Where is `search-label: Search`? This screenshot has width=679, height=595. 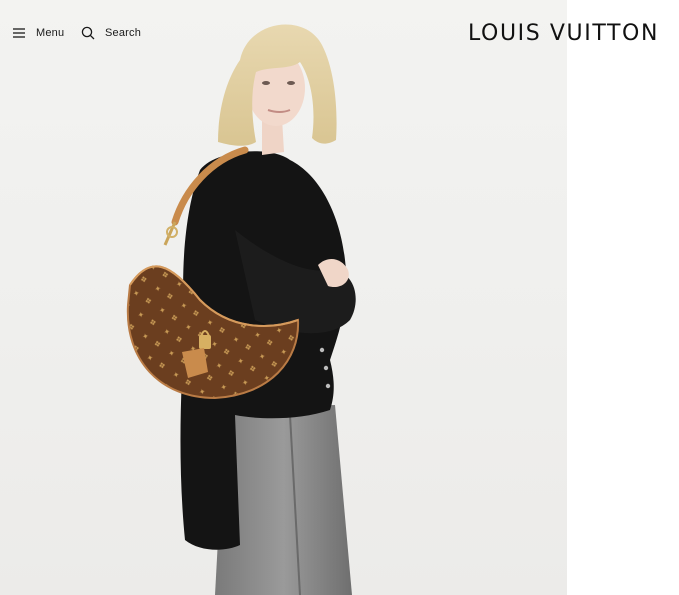
search-label: Search is located at coordinates (123, 33).